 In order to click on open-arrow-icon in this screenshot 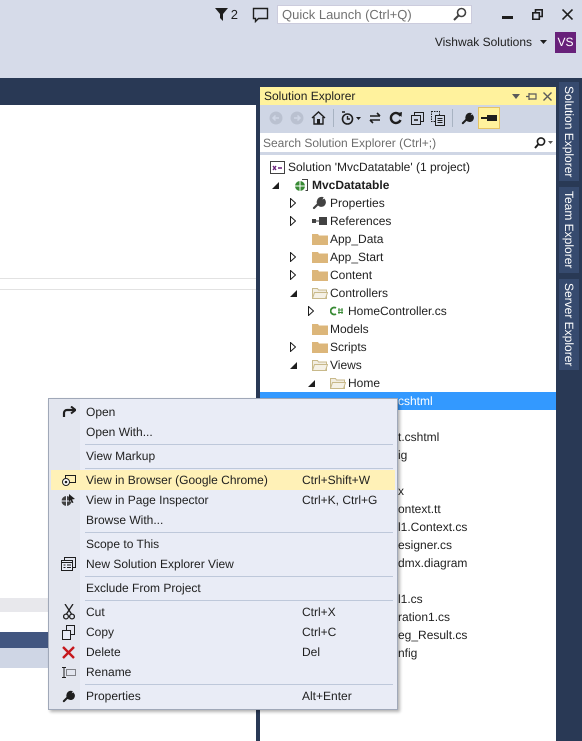, I will do `click(69, 412)`.